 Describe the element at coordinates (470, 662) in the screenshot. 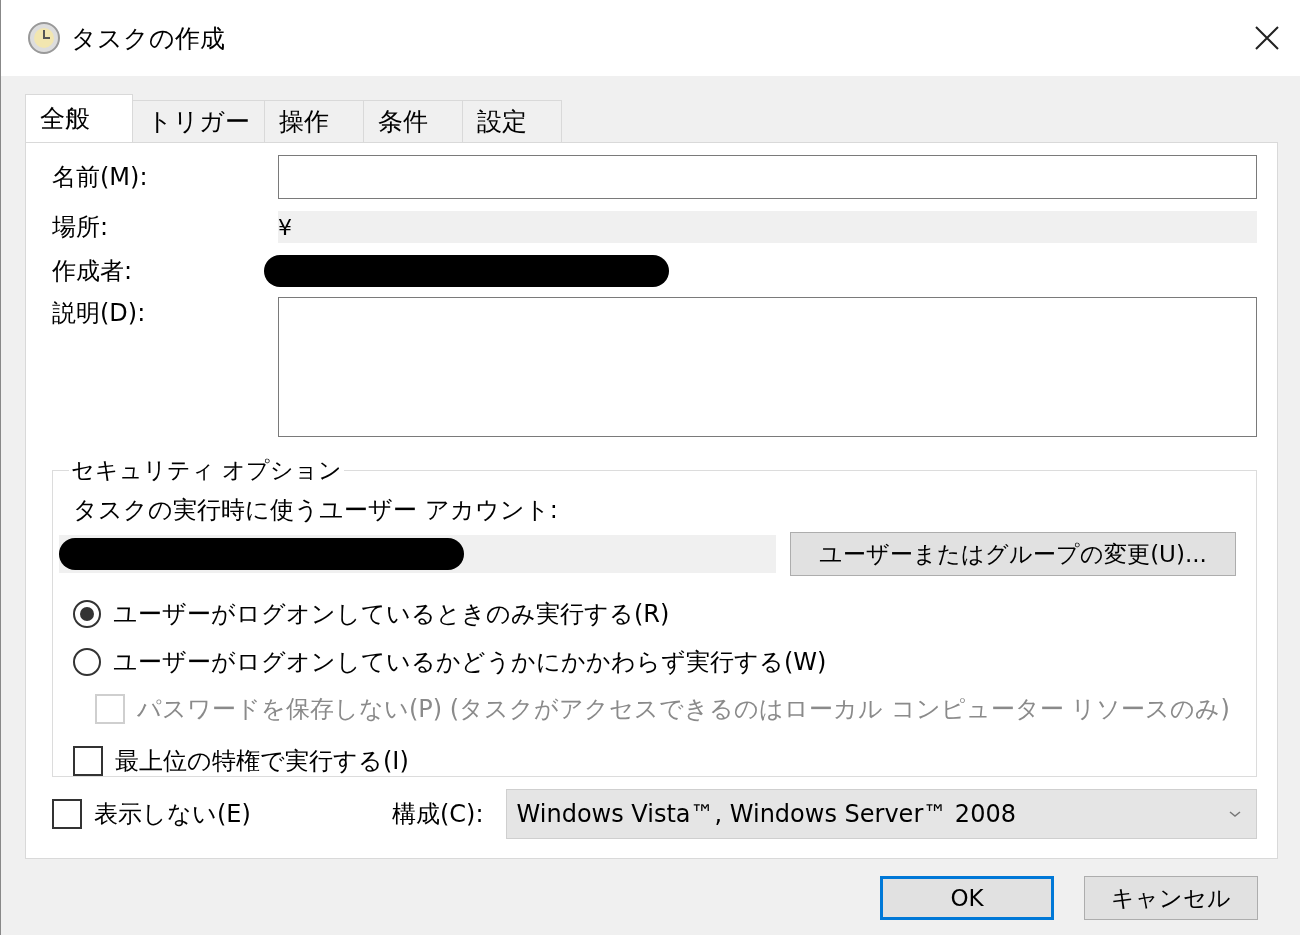

I see `option-label: ユーザーがログオンしているかどうかにかかわらず実行する(W)` at that location.